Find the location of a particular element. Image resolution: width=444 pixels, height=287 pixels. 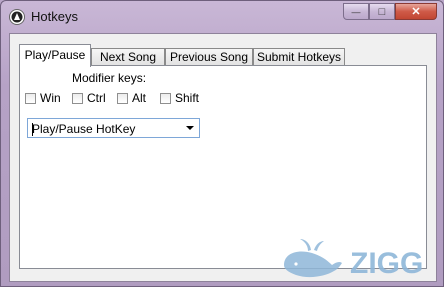

checkbox-shift: Shift is located at coordinates (179, 98).